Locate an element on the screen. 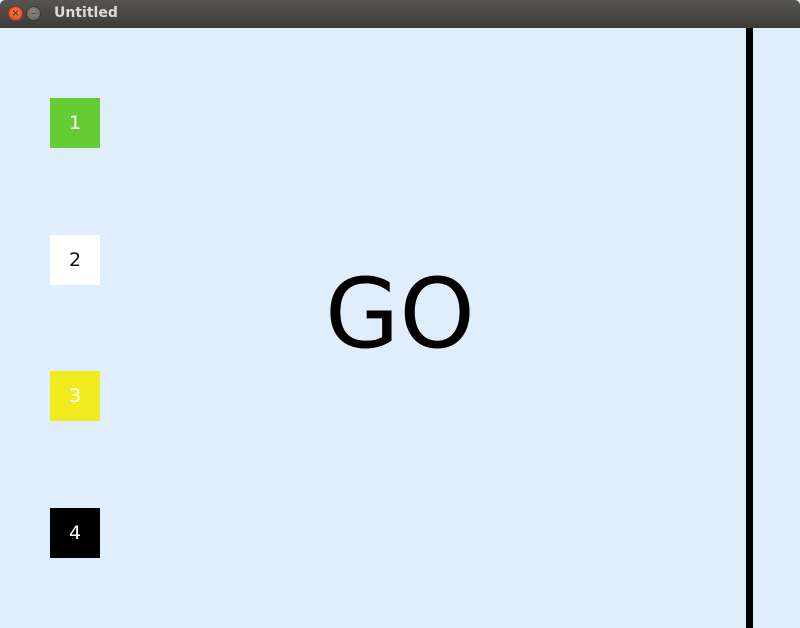  box-4: 4 is located at coordinates (75, 533).